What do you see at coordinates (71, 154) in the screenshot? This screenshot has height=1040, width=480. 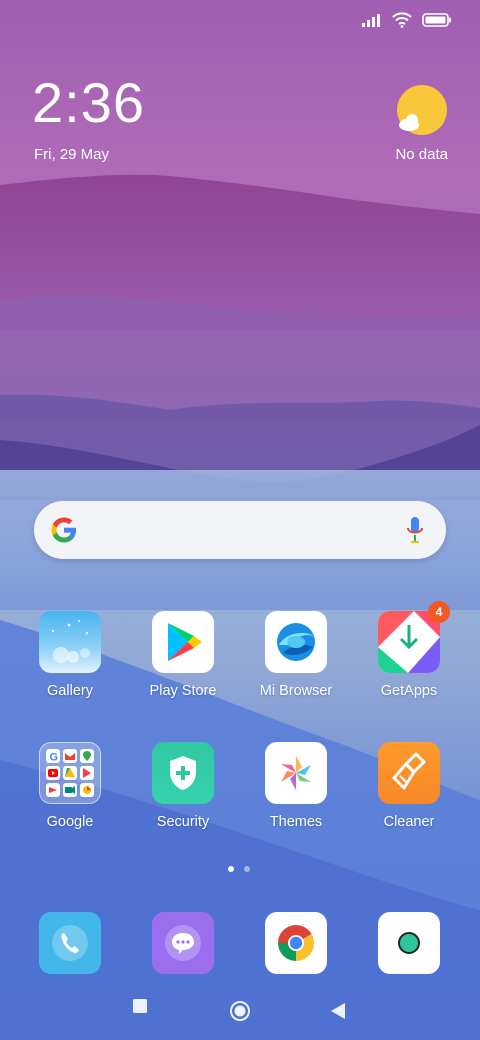 I see `clock-date: Fri, 29 May` at bounding box center [71, 154].